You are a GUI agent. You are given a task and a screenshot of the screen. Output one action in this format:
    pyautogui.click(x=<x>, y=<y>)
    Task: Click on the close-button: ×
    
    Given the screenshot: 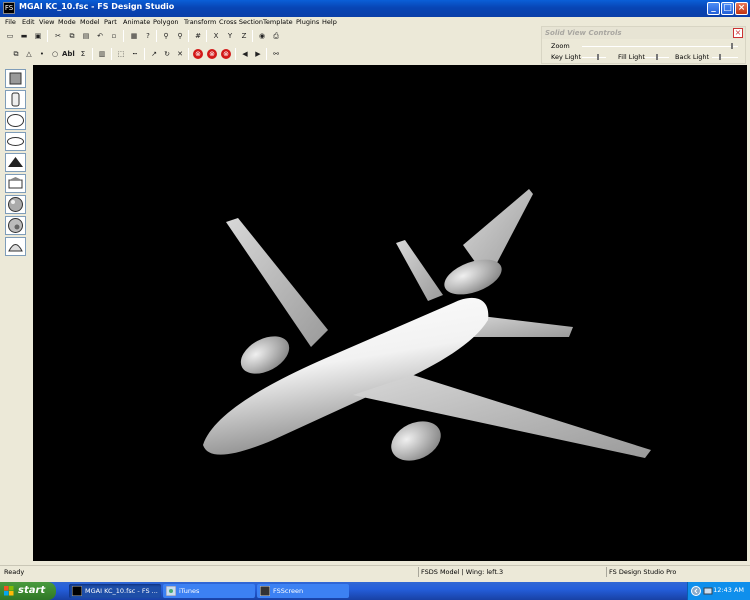 What is the action you would take?
    pyautogui.click(x=741, y=8)
    